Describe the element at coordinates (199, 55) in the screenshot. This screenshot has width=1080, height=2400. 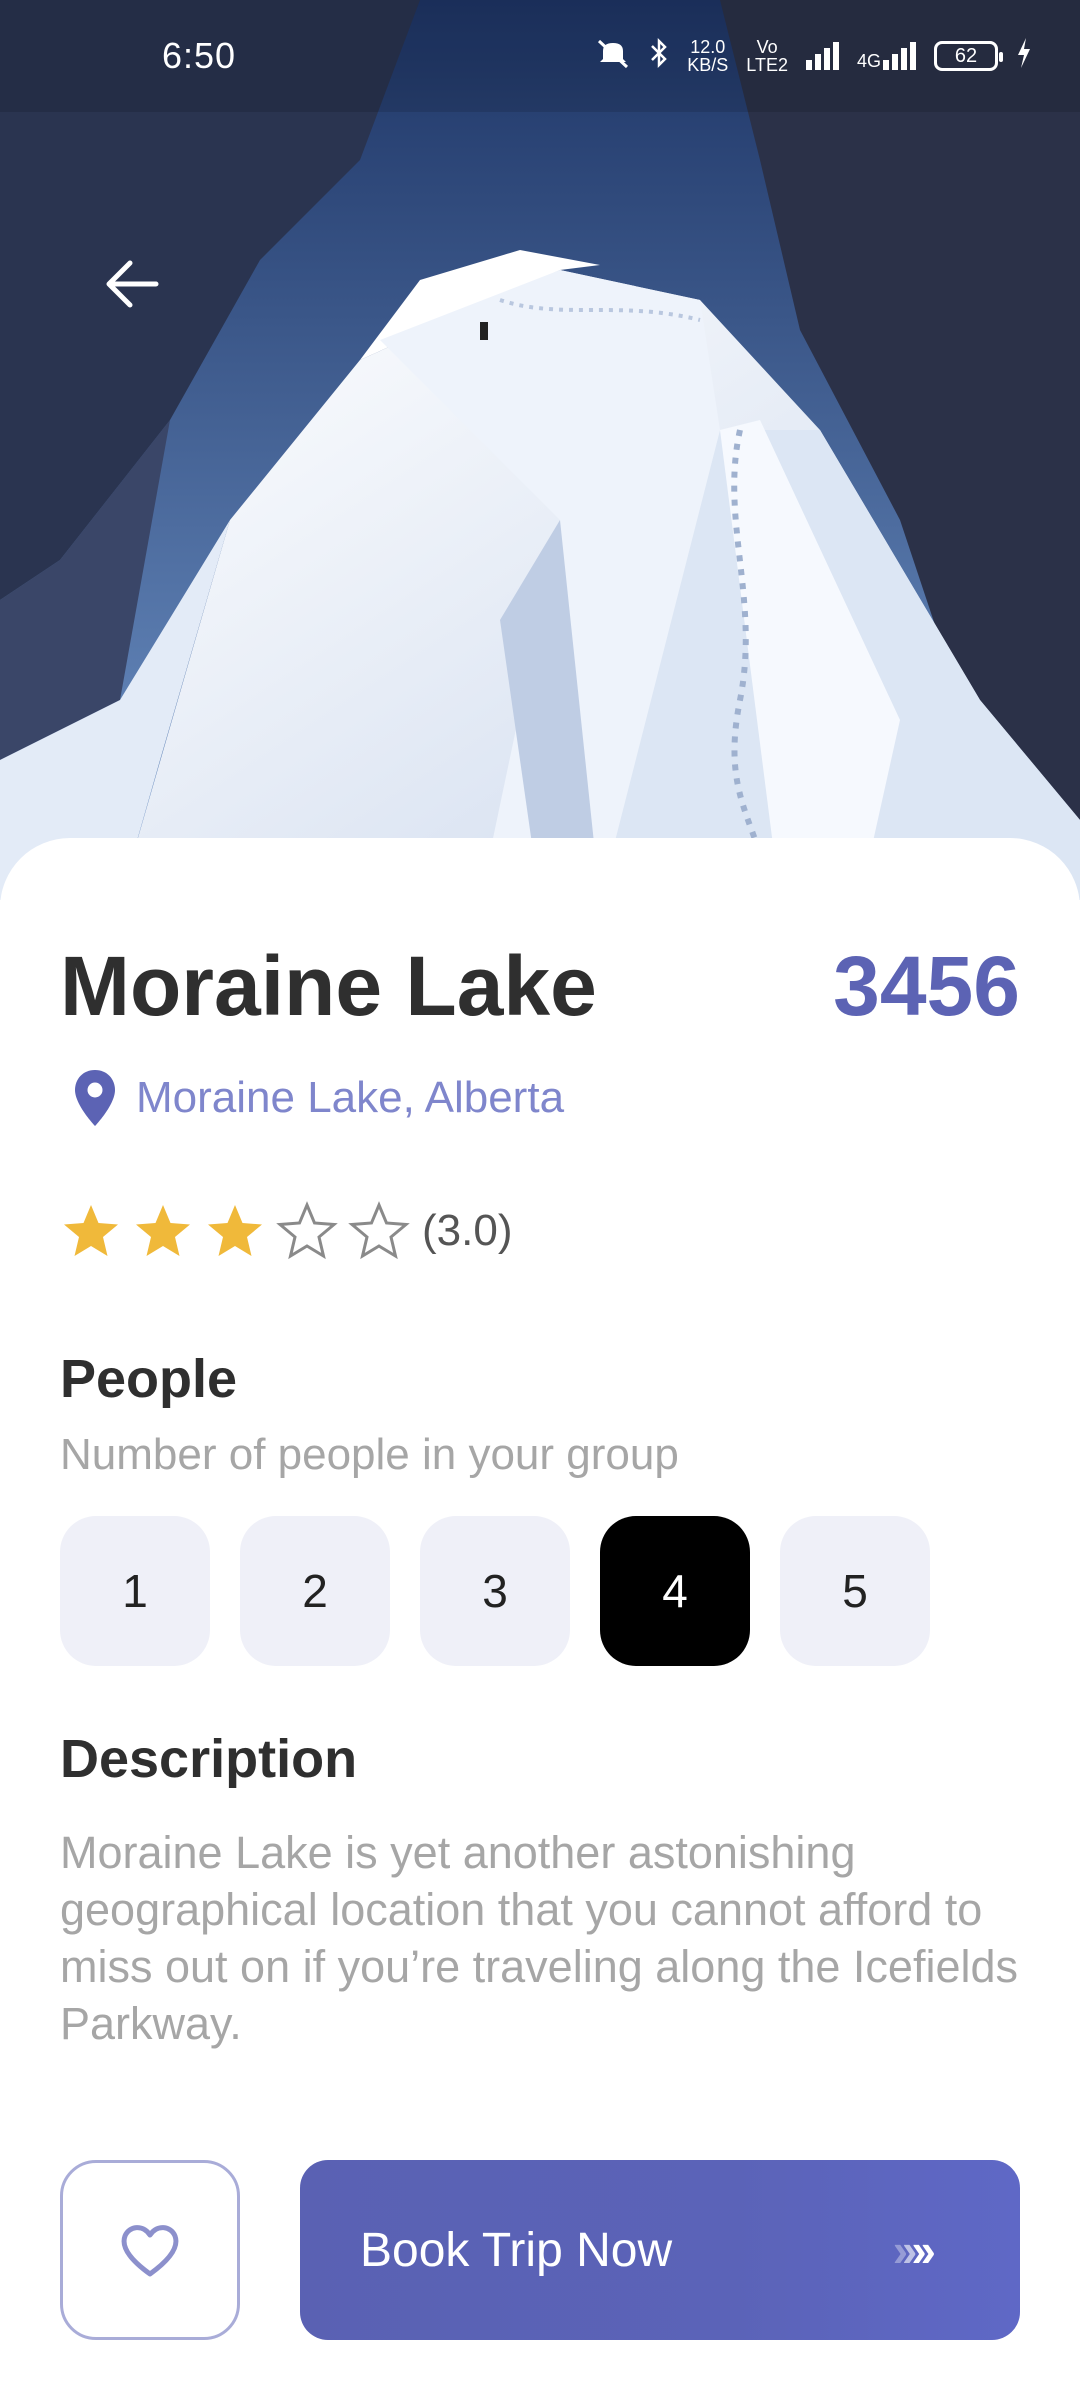
I see `status-time: 6:50` at that location.